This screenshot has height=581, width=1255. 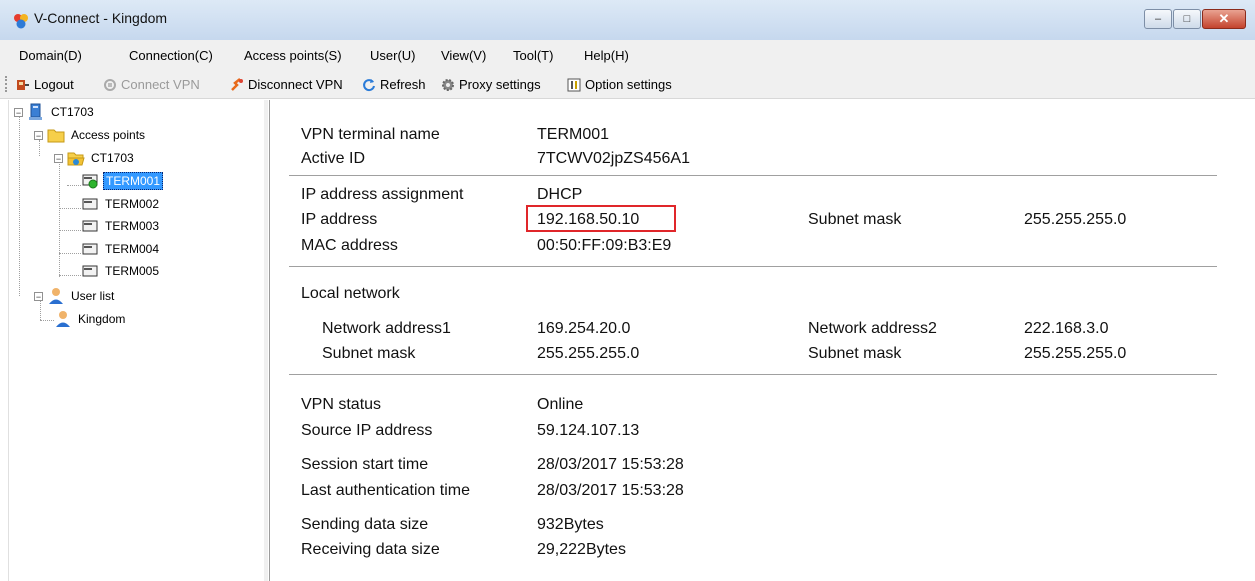 I want to click on tree-label-term005: TERM005, so click(x=132, y=271).